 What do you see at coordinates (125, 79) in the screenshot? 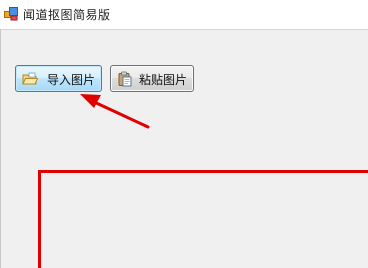
I see `paste-icon` at bounding box center [125, 79].